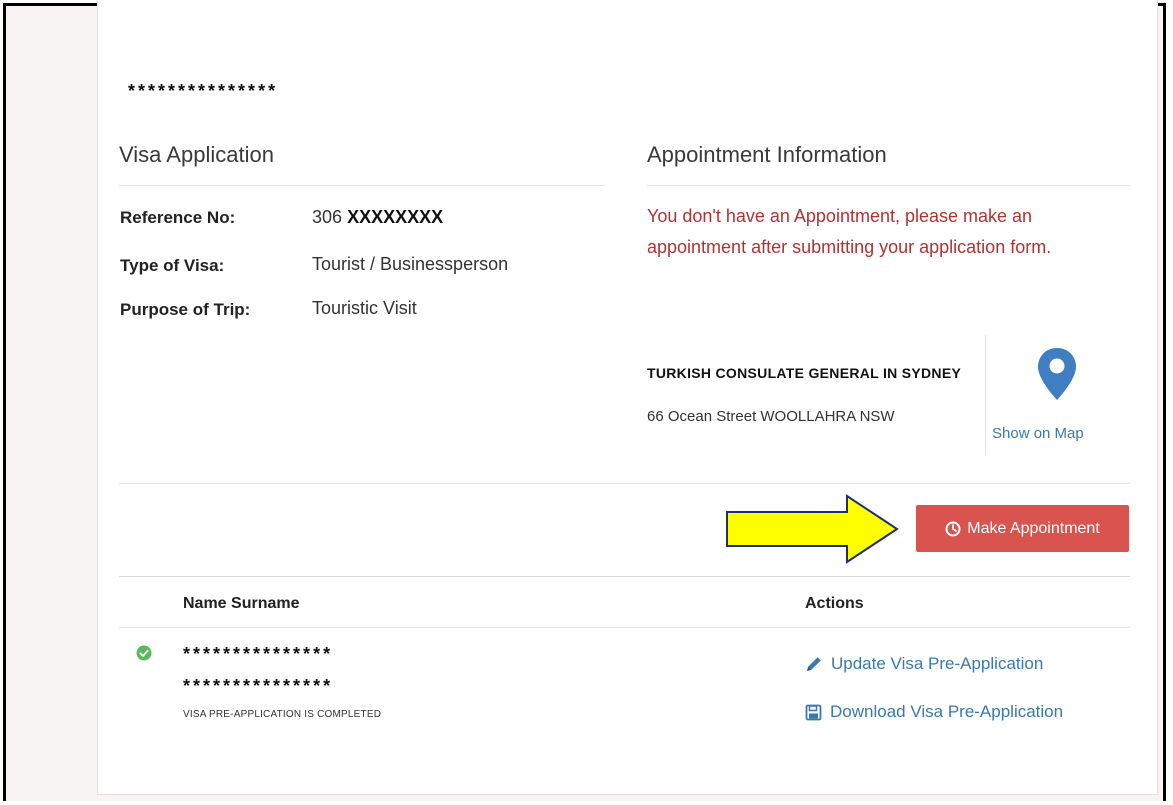 Image resolution: width=1173 pixels, height=805 pixels. Describe the element at coordinates (395, 217) in the screenshot. I see `reference-masked: XXXXXXXX` at that location.